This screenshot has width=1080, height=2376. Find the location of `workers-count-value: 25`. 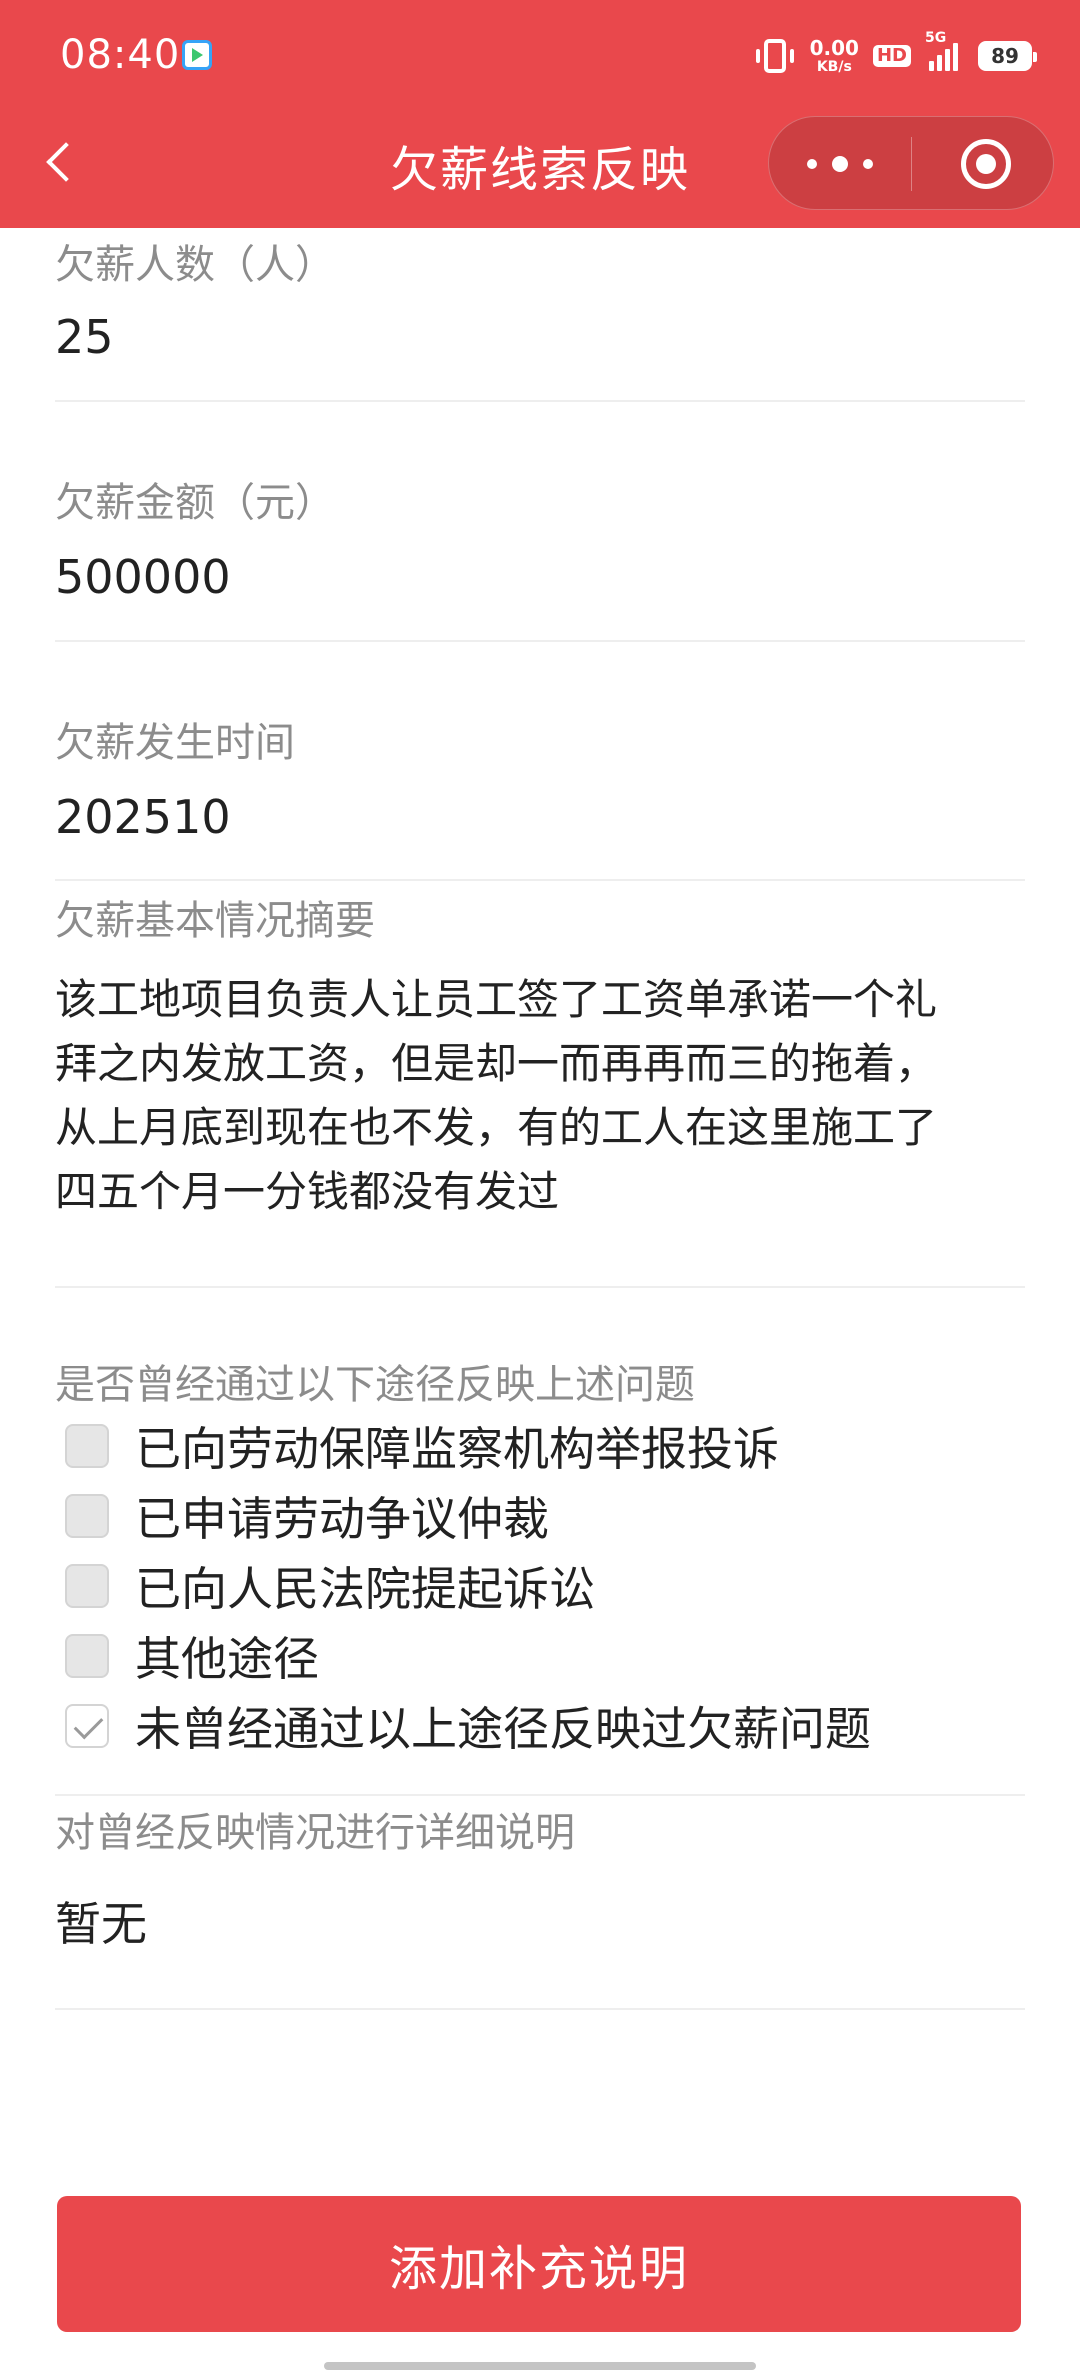

workers-count-value: 25 is located at coordinates (84, 337).